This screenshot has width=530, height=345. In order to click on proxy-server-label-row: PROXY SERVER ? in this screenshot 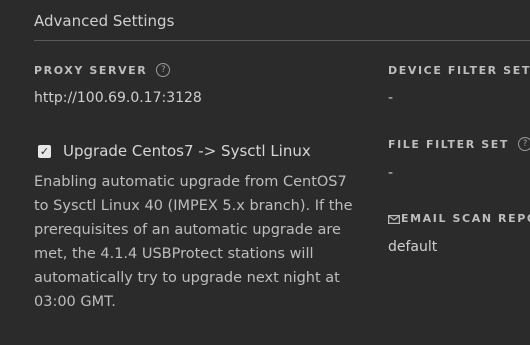, I will do `click(102, 70)`.